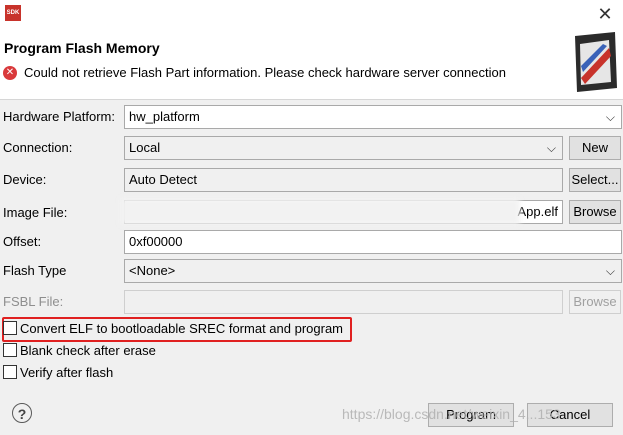 This screenshot has height=435, width=623. I want to click on help-icon: ?, so click(22, 413).